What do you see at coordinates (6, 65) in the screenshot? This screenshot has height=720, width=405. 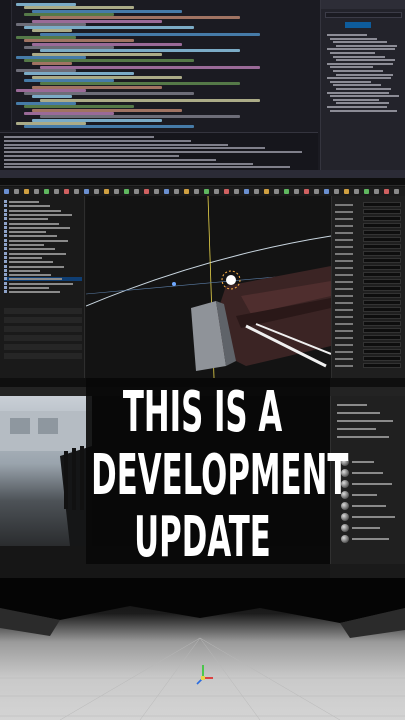 I see `line-number-gutter` at bounding box center [6, 65].